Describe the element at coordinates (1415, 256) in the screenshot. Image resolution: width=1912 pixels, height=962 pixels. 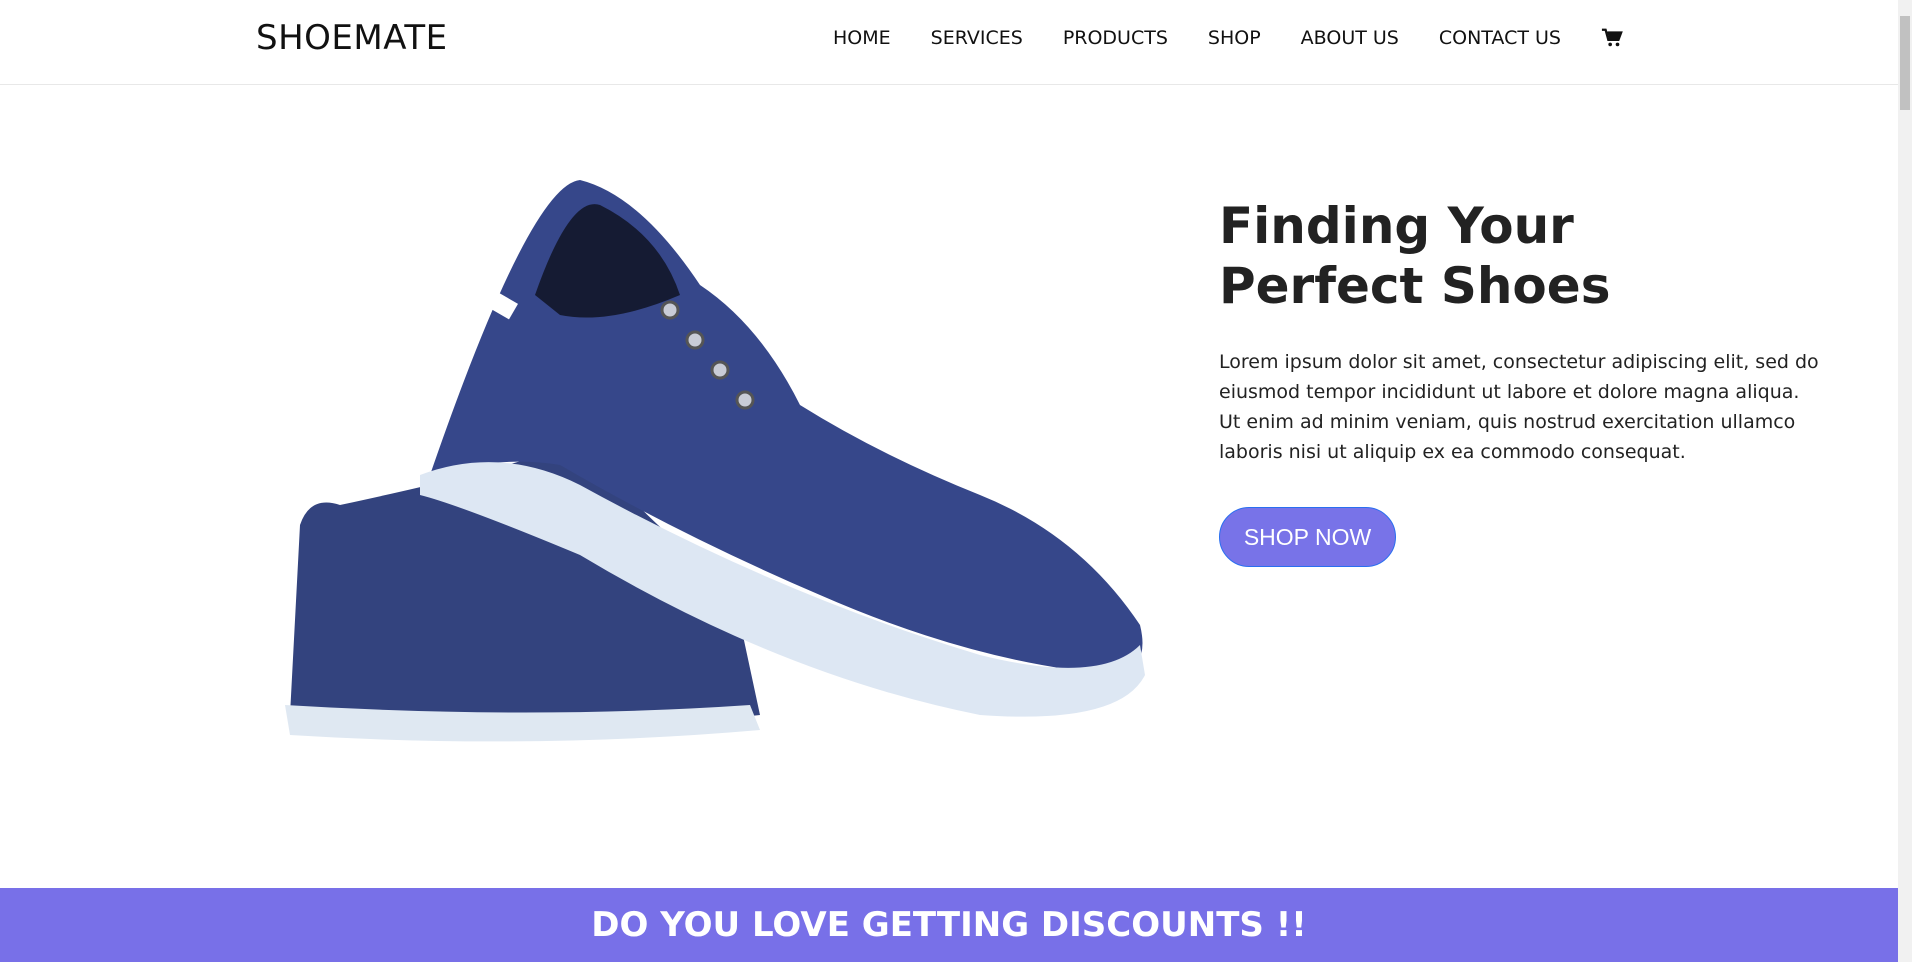
I see `hero-title: Finding Your Perfect Shoes` at that location.